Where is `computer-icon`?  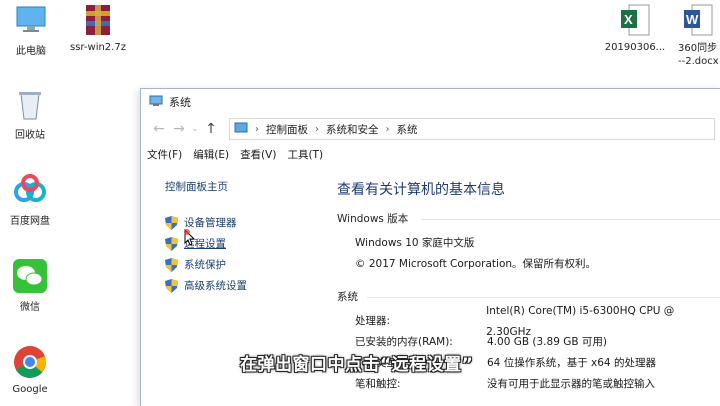 computer-icon is located at coordinates (31, 20).